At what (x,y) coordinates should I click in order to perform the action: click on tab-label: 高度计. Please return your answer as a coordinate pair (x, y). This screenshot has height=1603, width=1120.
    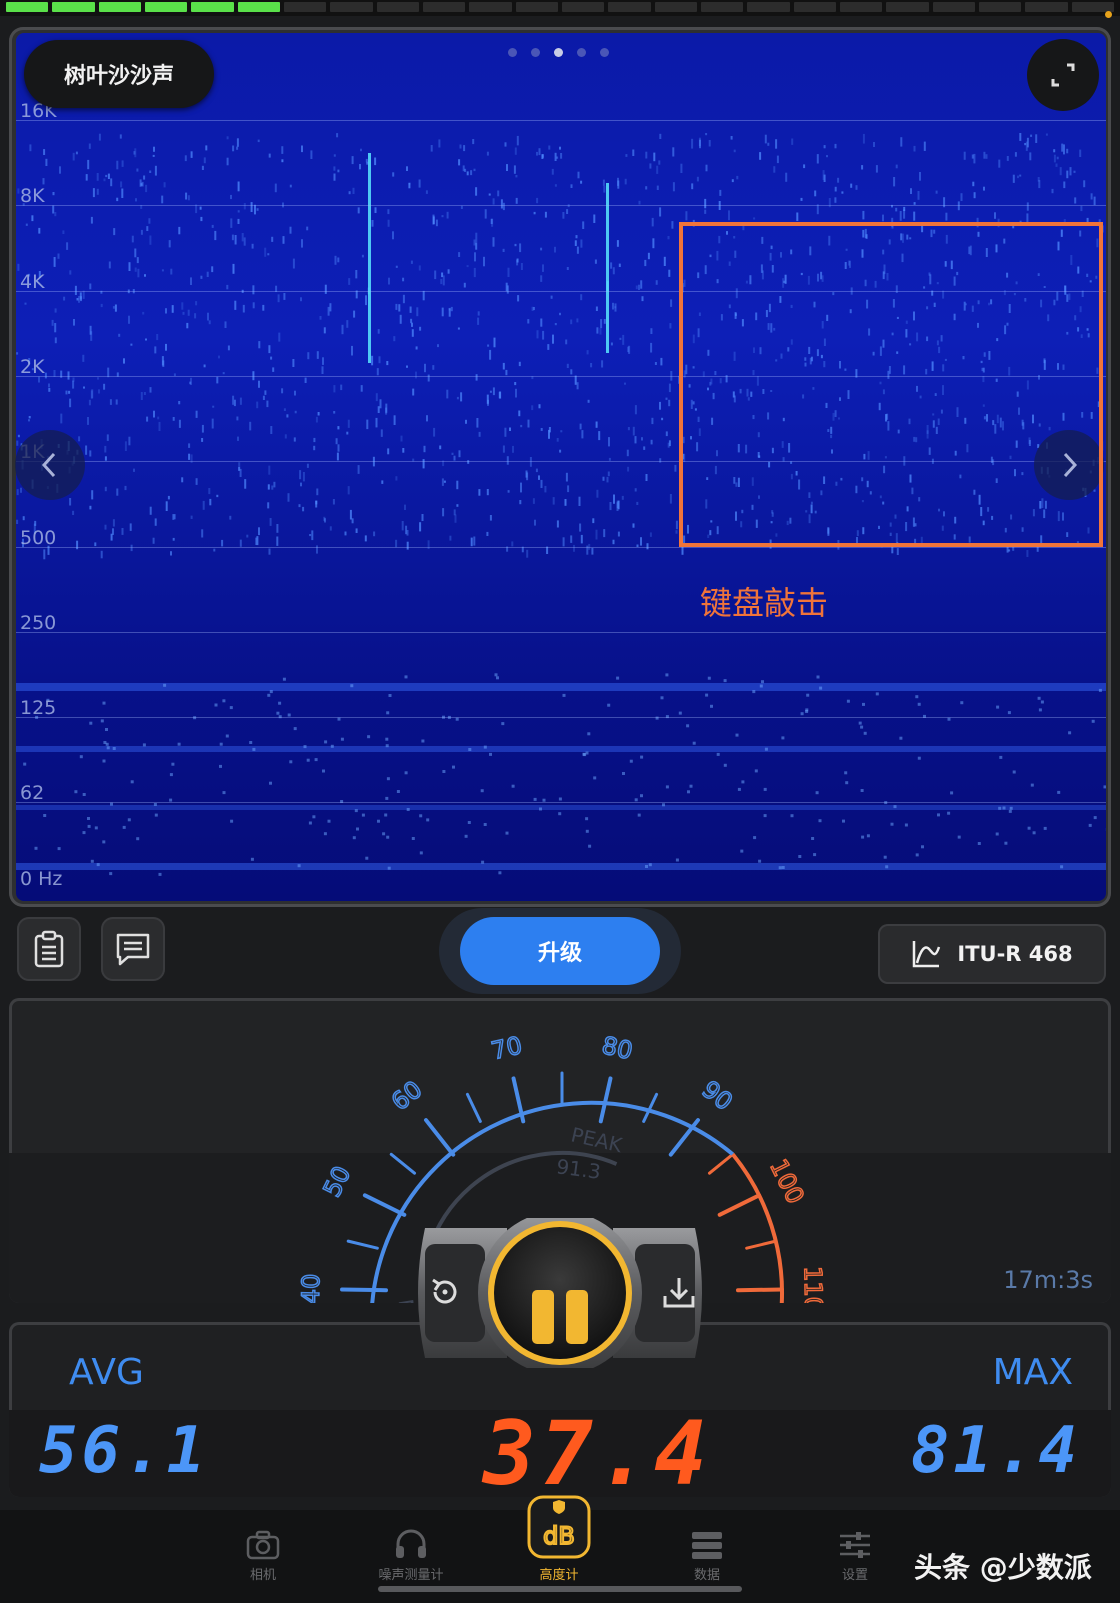
    Looking at the image, I should click on (559, 1575).